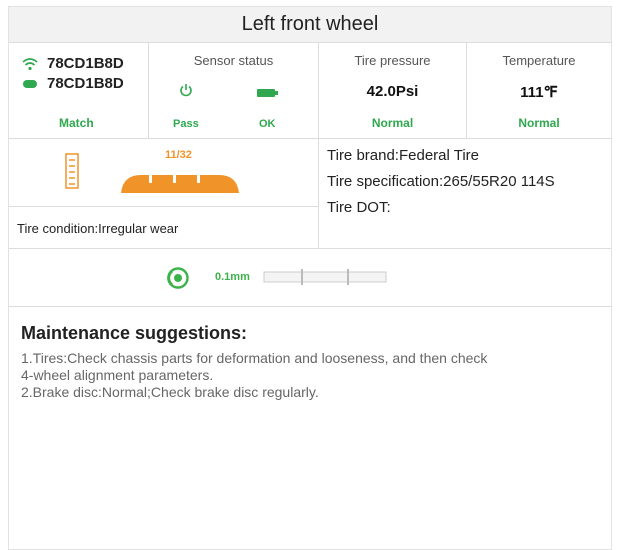 This screenshot has width=618, height=550. I want to click on power-status-label: Pass, so click(186, 124).